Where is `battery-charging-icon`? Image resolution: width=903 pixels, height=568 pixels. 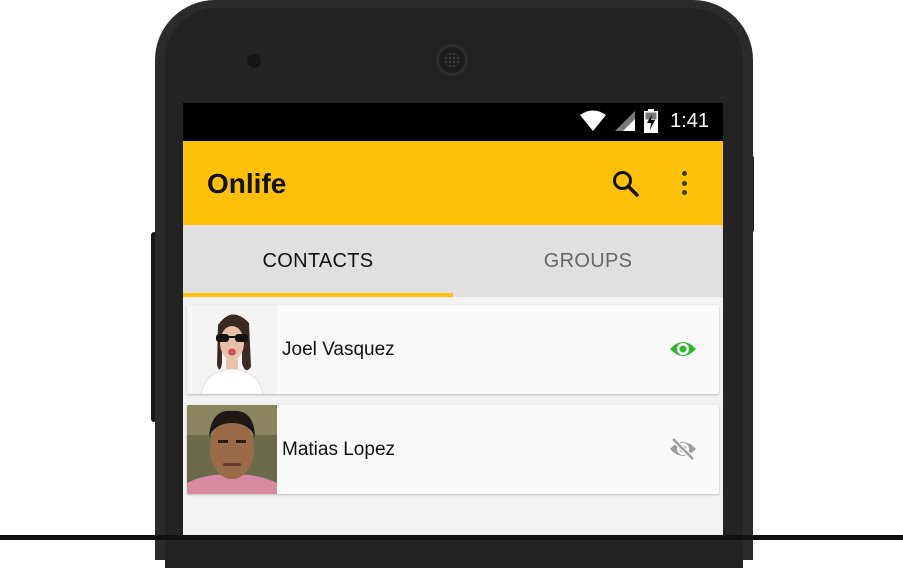 battery-charging-icon is located at coordinates (651, 121).